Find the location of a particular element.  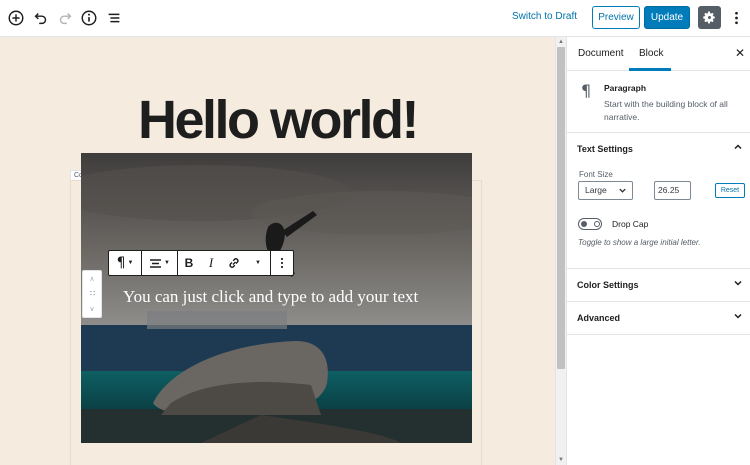

update-button: Update is located at coordinates (667, 17).